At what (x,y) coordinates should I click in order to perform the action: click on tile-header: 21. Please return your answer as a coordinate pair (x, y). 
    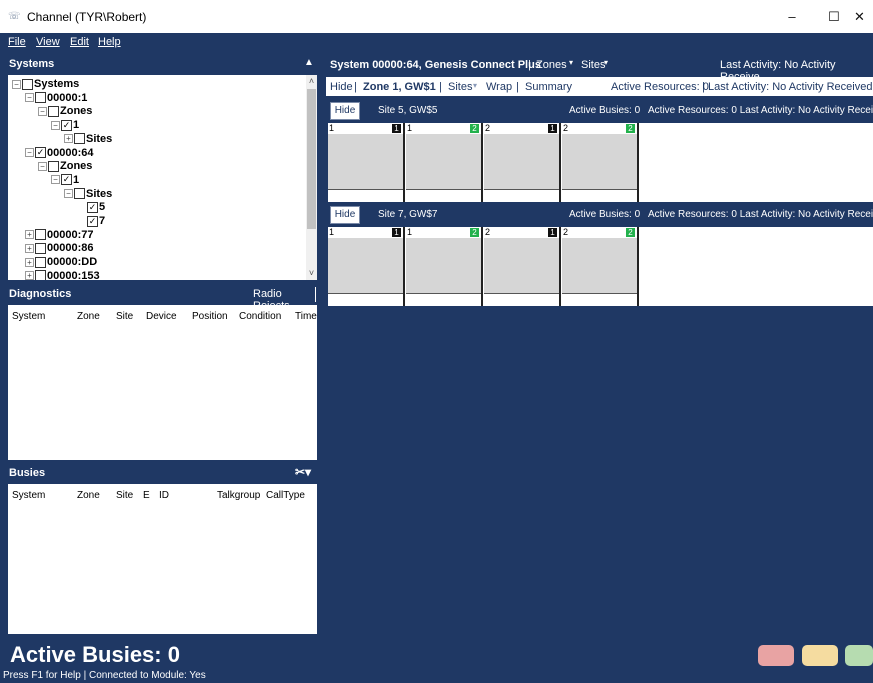
    Looking at the image, I should click on (521, 232).